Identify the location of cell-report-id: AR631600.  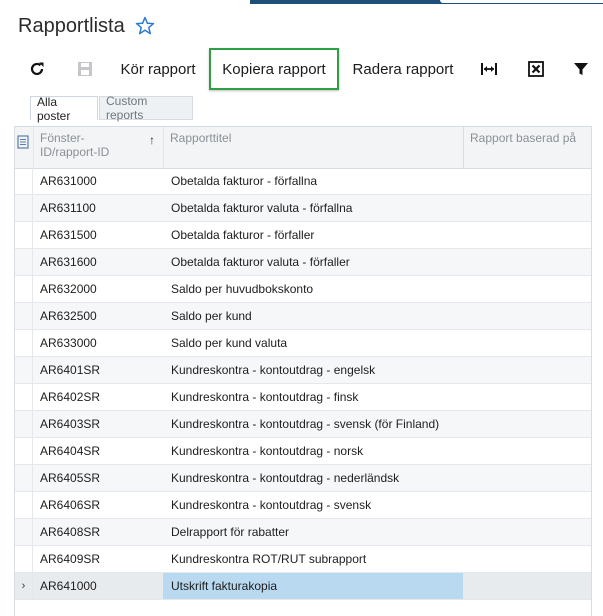
(98, 262).